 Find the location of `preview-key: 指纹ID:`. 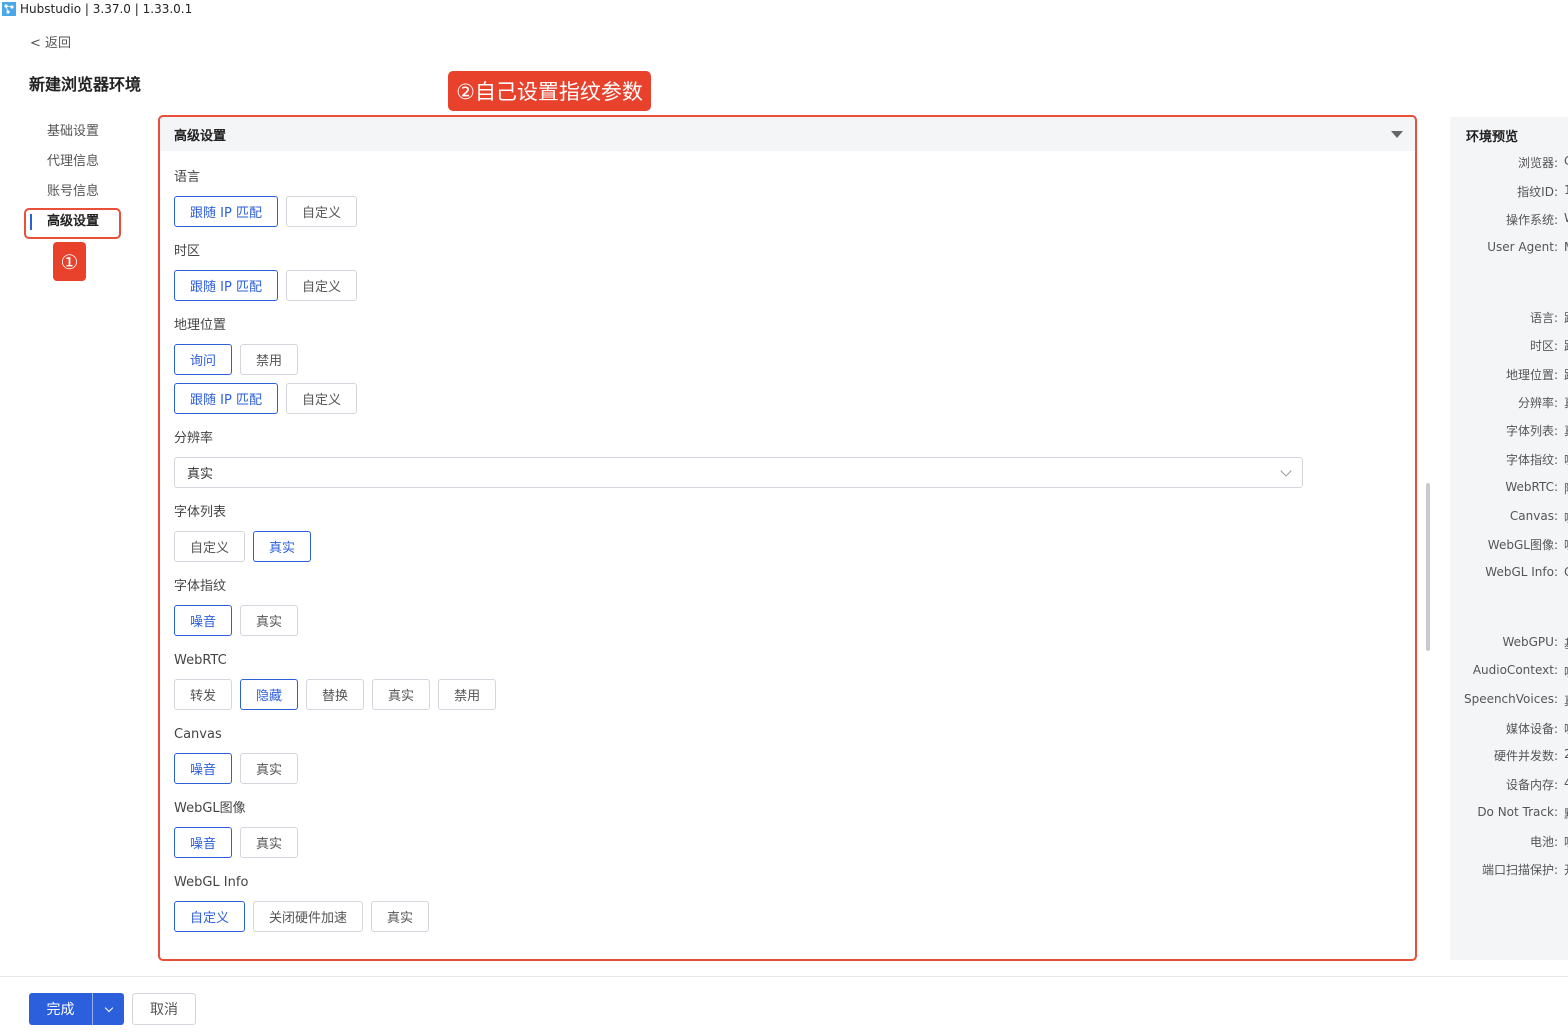

preview-key: 指纹ID: is located at coordinates (1537, 192).